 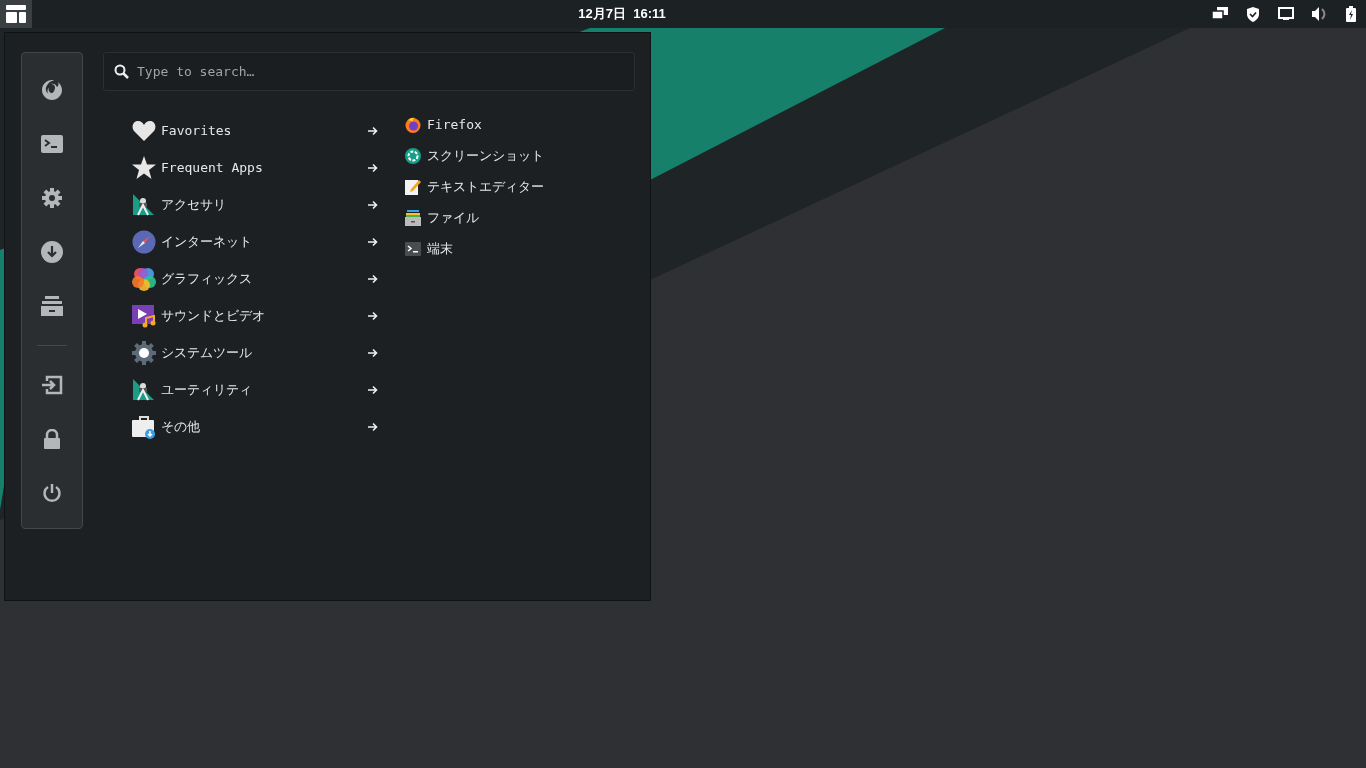 What do you see at coordinates (413, 186) in the screenshot?
I see `notepad-icon` at bounding box center [413, 186].